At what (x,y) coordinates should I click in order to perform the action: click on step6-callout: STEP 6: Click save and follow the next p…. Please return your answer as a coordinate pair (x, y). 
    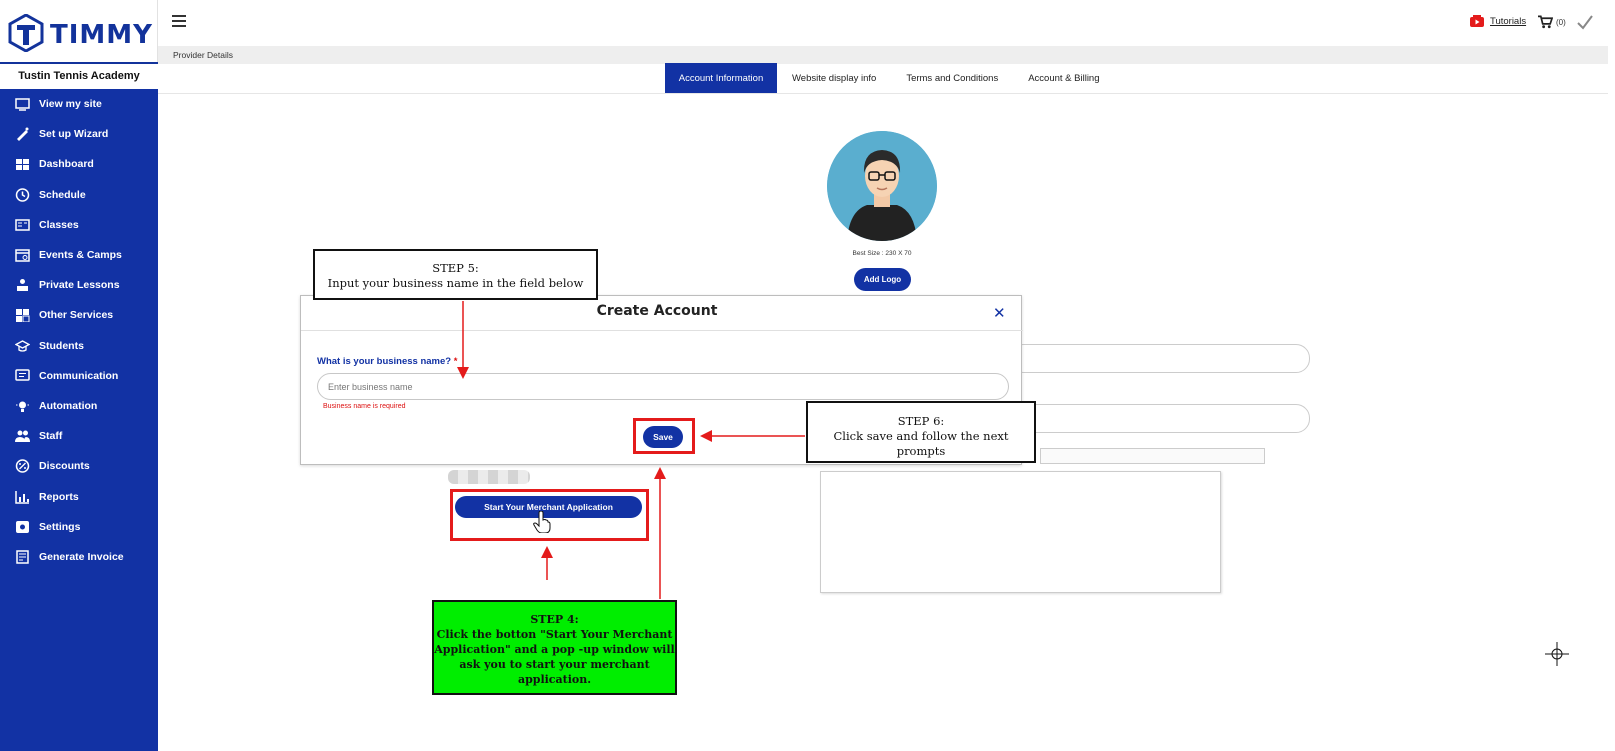
    Looking at the image, I should click on (921, 432).